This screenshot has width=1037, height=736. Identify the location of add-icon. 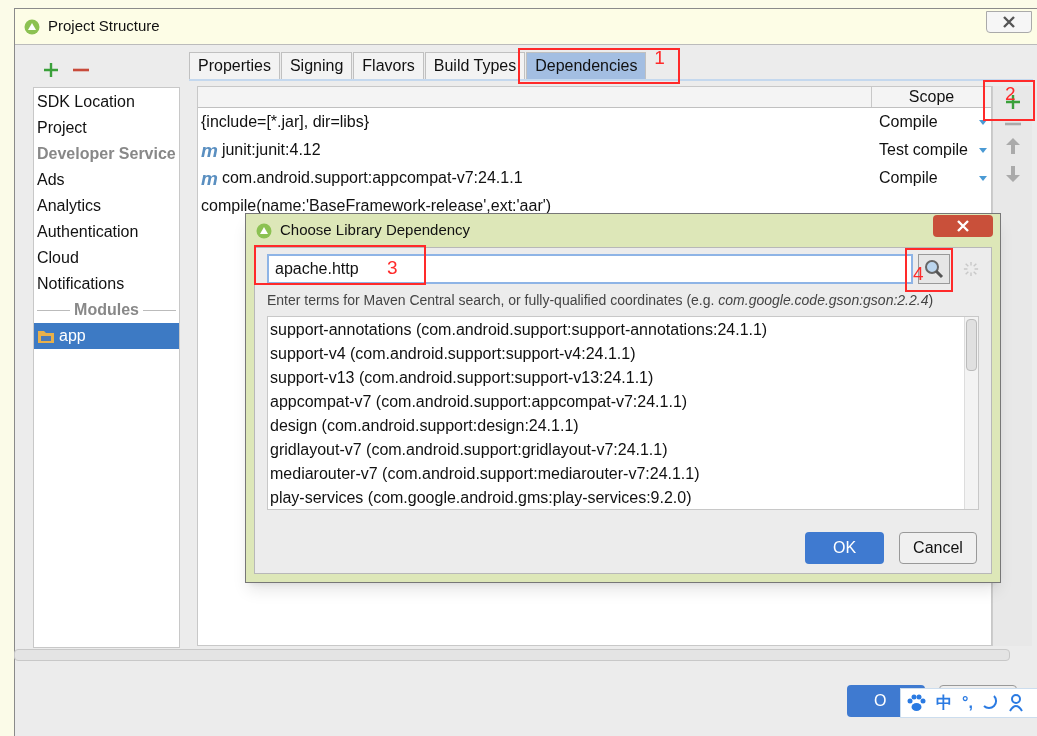
(51, 70).